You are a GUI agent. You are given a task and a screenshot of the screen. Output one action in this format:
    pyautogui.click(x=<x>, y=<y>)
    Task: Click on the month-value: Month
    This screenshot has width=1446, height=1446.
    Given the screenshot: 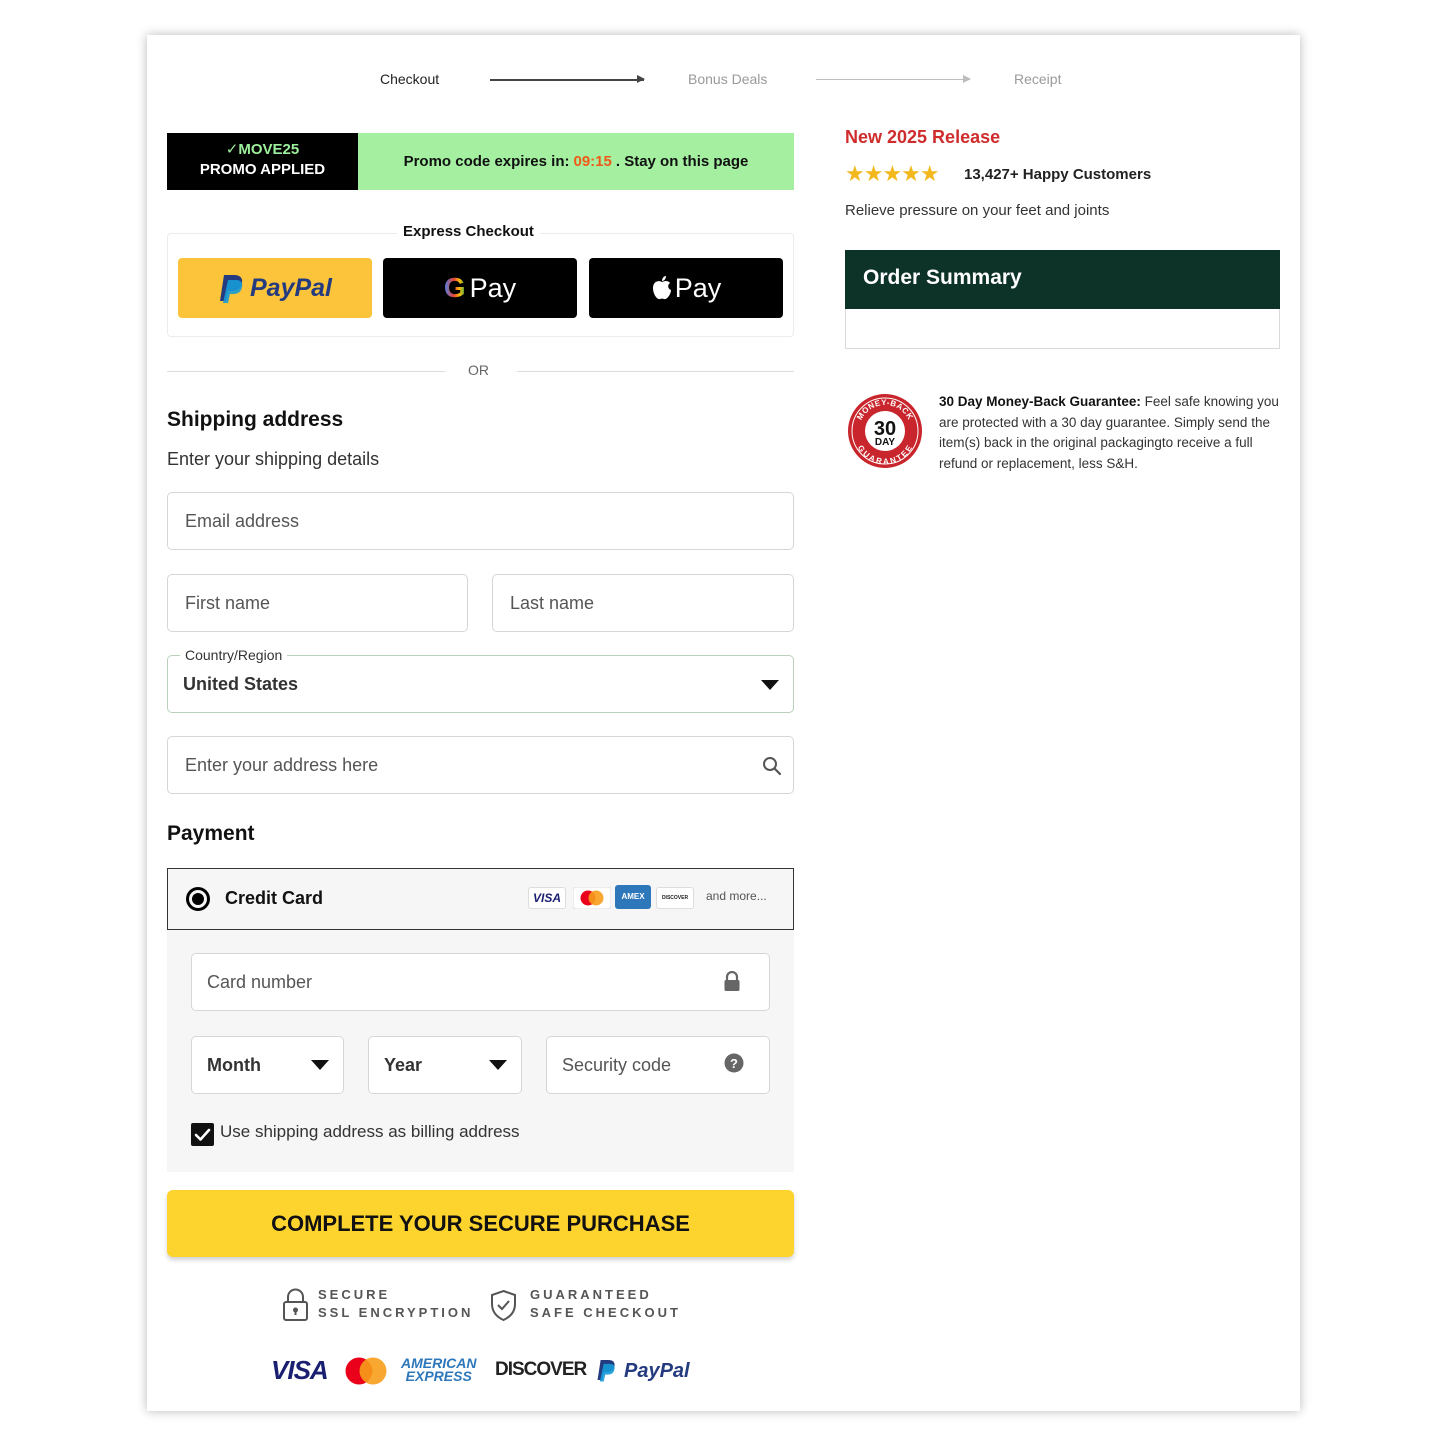 What is the action you would take?
    pyautogui.click(x=234, y=1065)
    